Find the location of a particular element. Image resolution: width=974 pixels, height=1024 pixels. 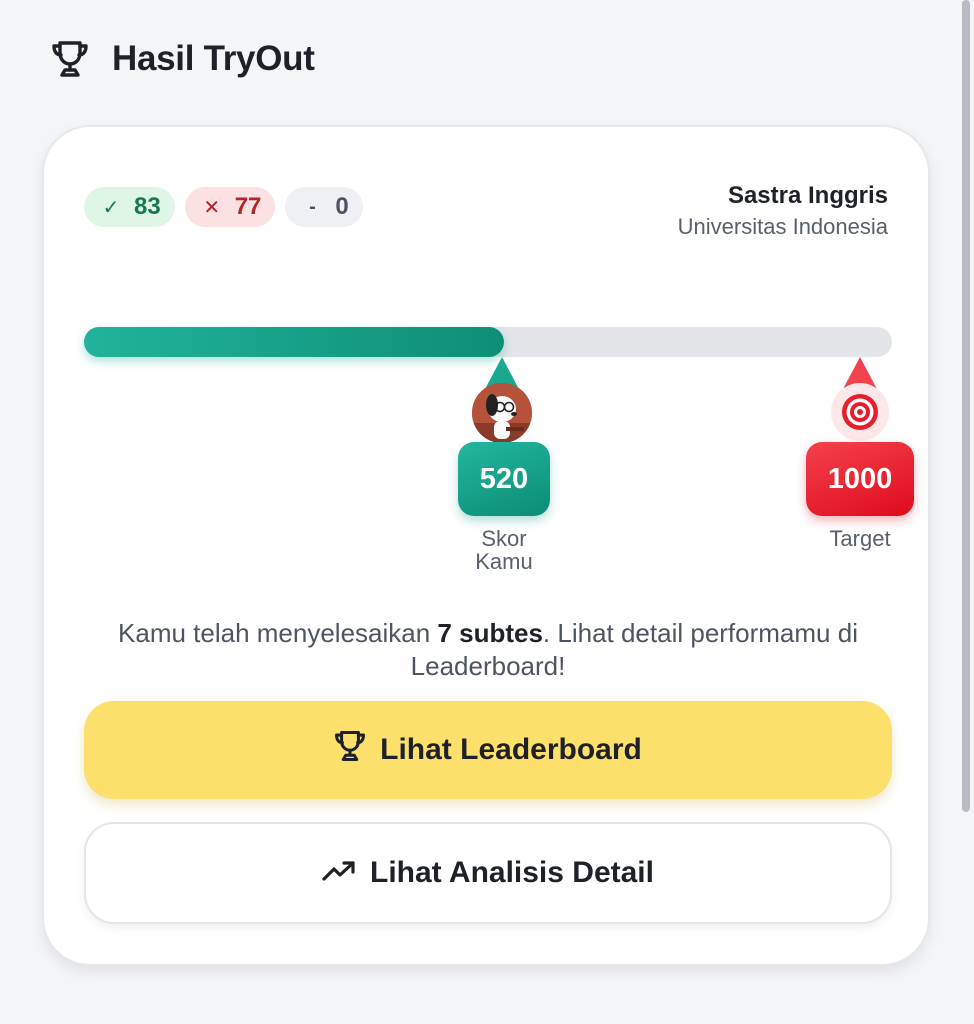

view-leaderboard-button: Lihat Leaderboard is located at coordinates (488, 750).